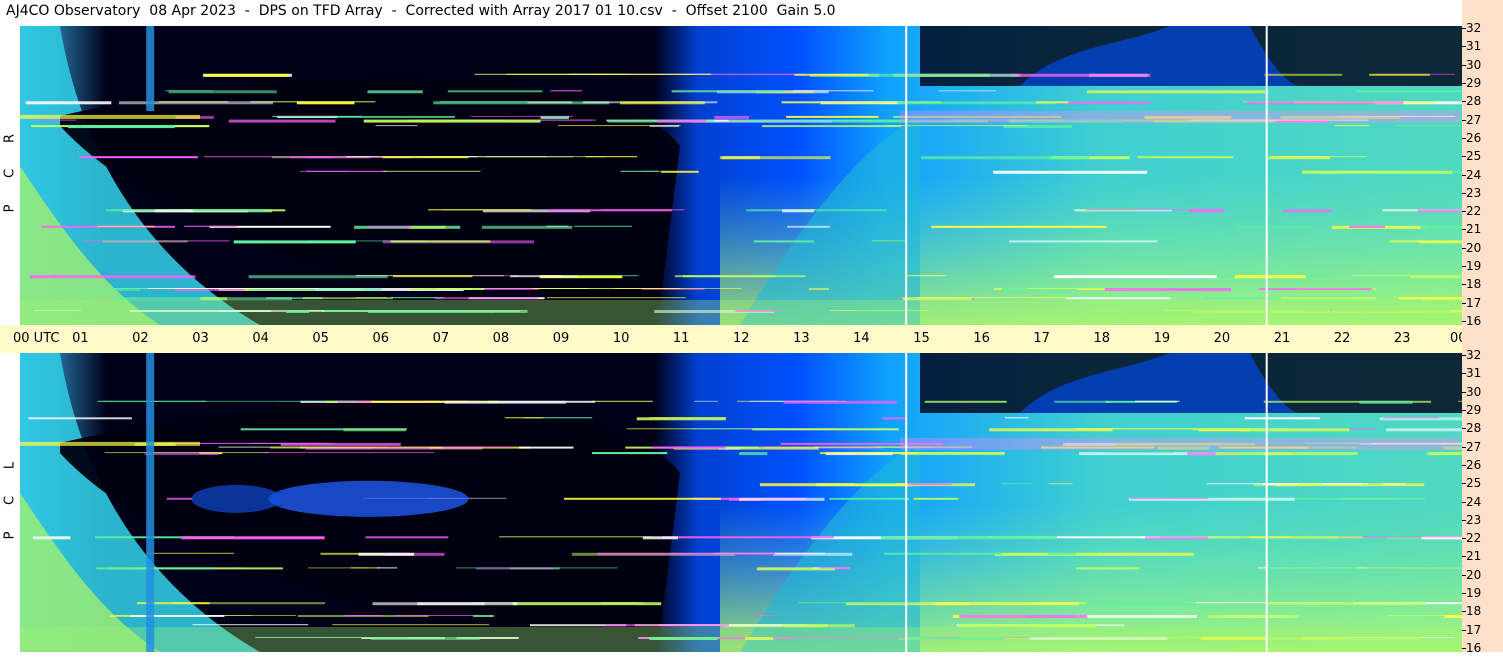  I want to click on frequency-tick: 24, so click(1471, 174).